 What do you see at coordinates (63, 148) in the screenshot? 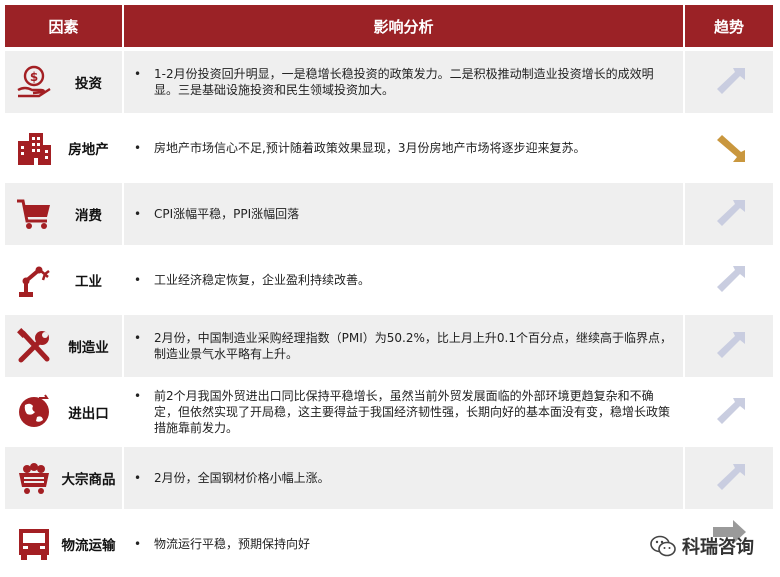
I see `factor-cell: 房地产` at bounding box center [63, 148].